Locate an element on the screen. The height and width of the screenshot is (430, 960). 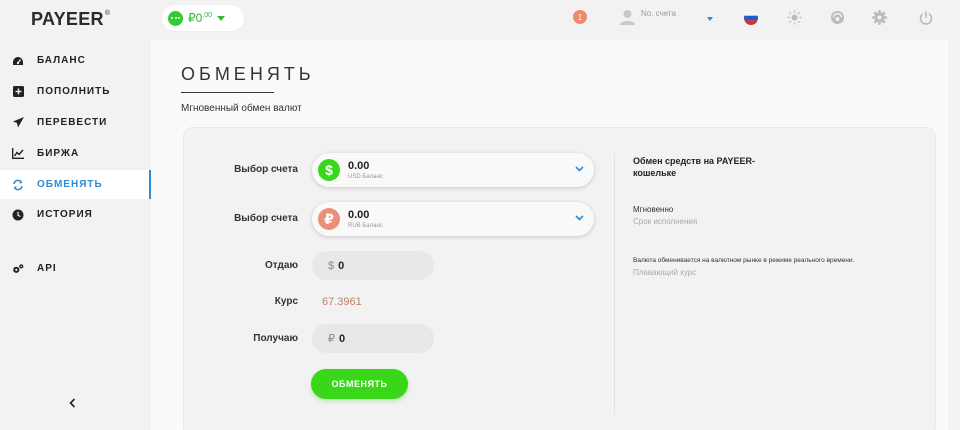
to-account-caption: RUB Баланс is located at coordinates (365, 226).